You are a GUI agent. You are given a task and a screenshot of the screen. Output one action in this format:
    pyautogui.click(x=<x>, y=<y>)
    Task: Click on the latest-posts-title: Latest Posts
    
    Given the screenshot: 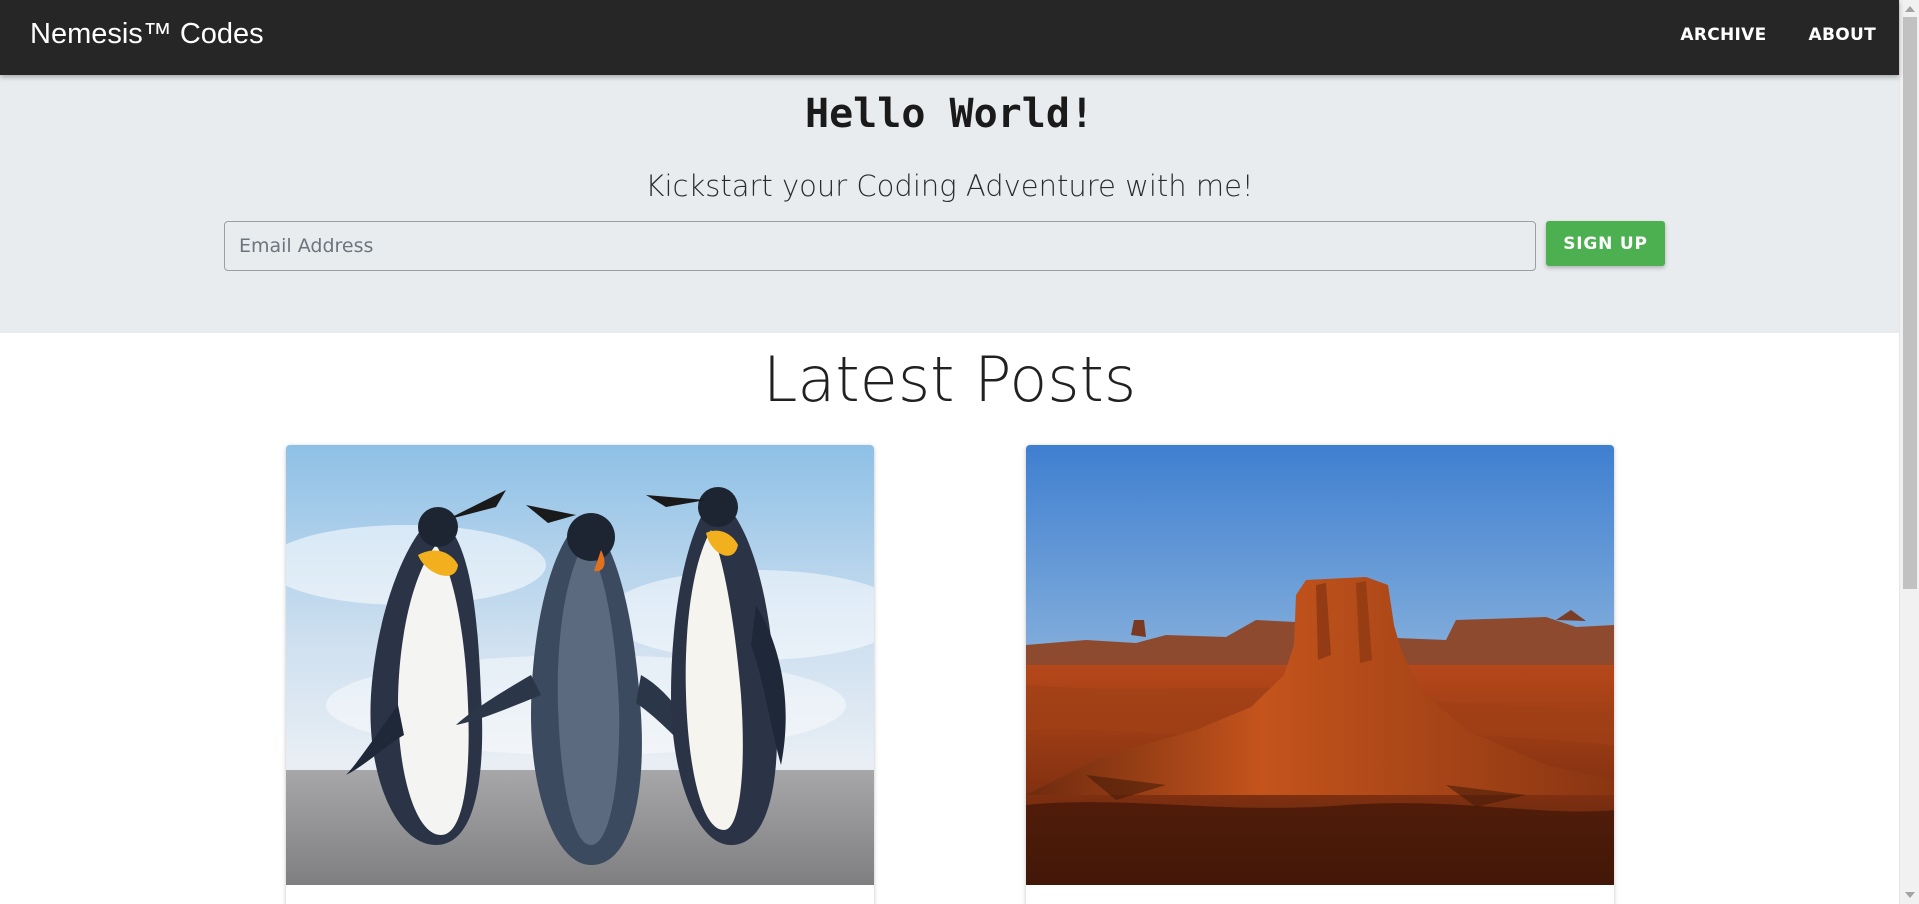 What is the action you would take?
    pyautogui.click(x=949, y=379)
    